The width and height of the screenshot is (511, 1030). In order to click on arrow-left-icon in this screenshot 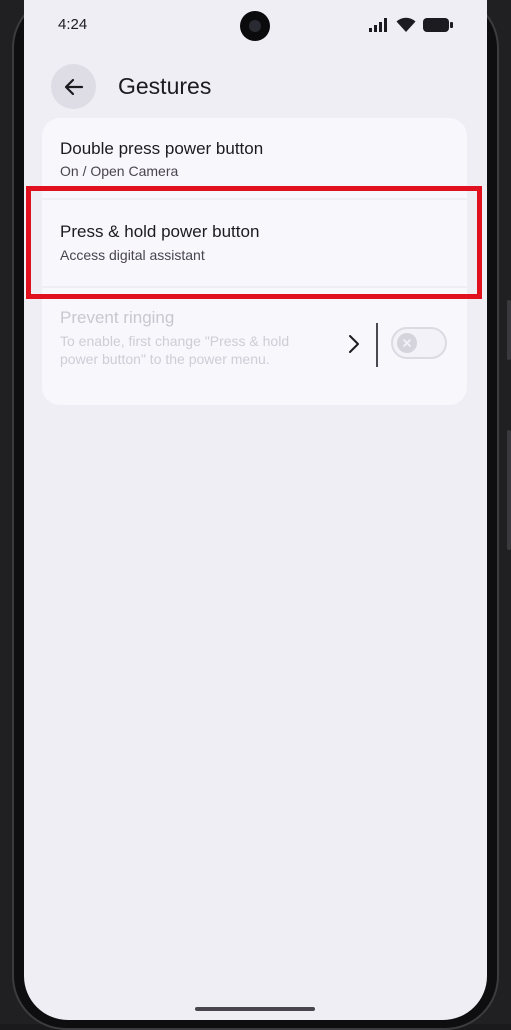, I will do `click(73, 86)`.